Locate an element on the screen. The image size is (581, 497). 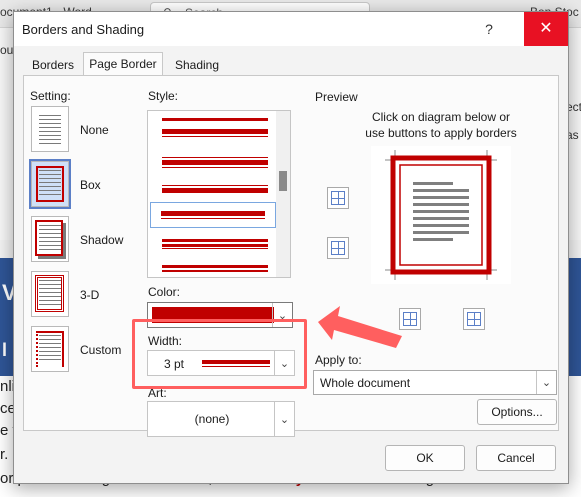
setting-custom-label: Custom is located at coordinates (101, 350).